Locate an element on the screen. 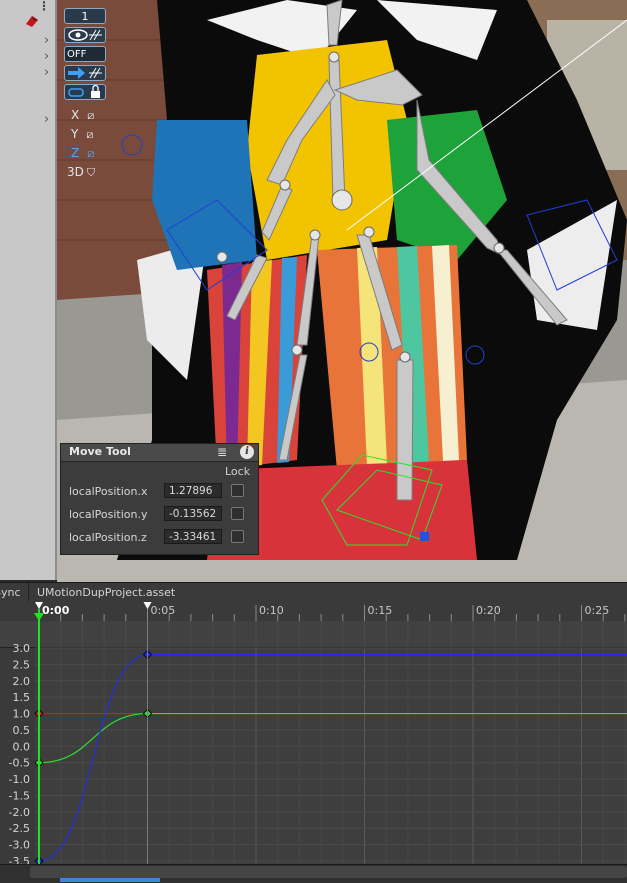  info-icon: i is located at coordinates (247, 452).